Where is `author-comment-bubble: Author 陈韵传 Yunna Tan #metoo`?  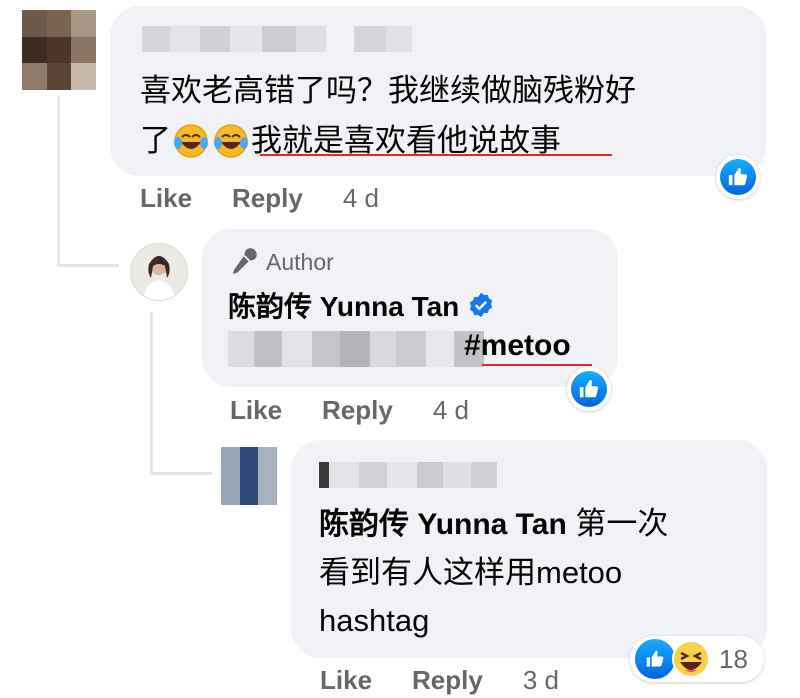 author-comment-bubble: Author 陈韵传 Yunna Tan #metoo is located at coordinates (410, 308).